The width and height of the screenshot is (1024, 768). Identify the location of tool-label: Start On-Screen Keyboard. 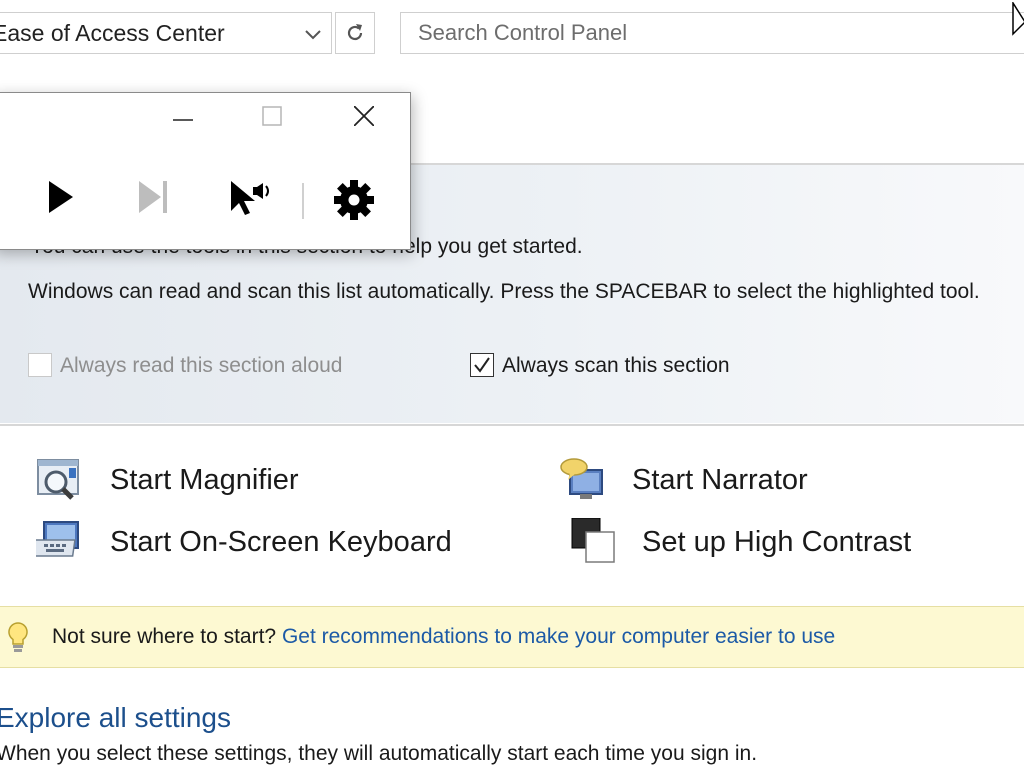
(281, 542).